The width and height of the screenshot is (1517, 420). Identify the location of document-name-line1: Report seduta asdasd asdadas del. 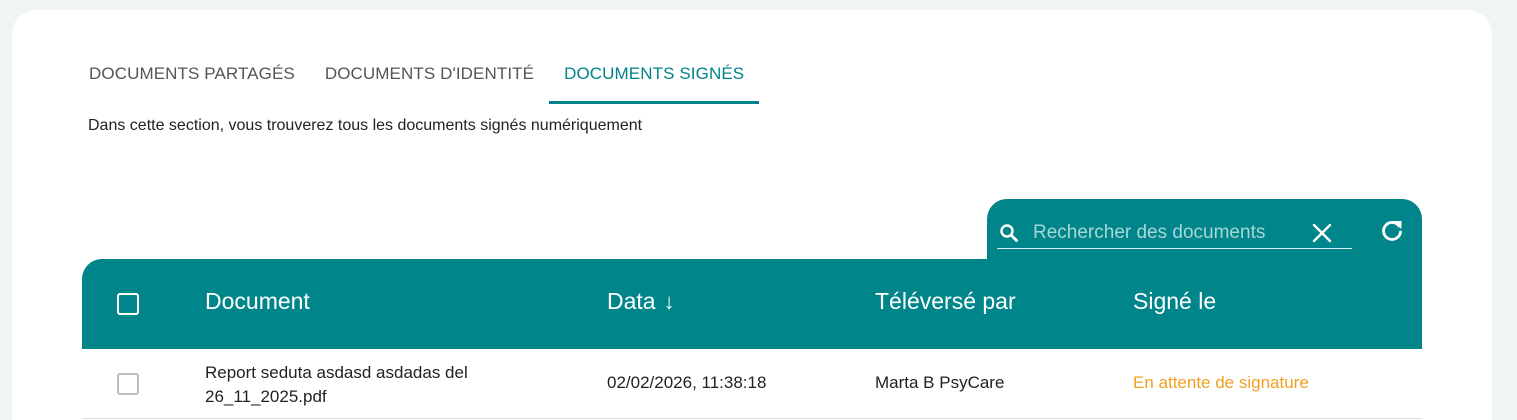
(336, 372).